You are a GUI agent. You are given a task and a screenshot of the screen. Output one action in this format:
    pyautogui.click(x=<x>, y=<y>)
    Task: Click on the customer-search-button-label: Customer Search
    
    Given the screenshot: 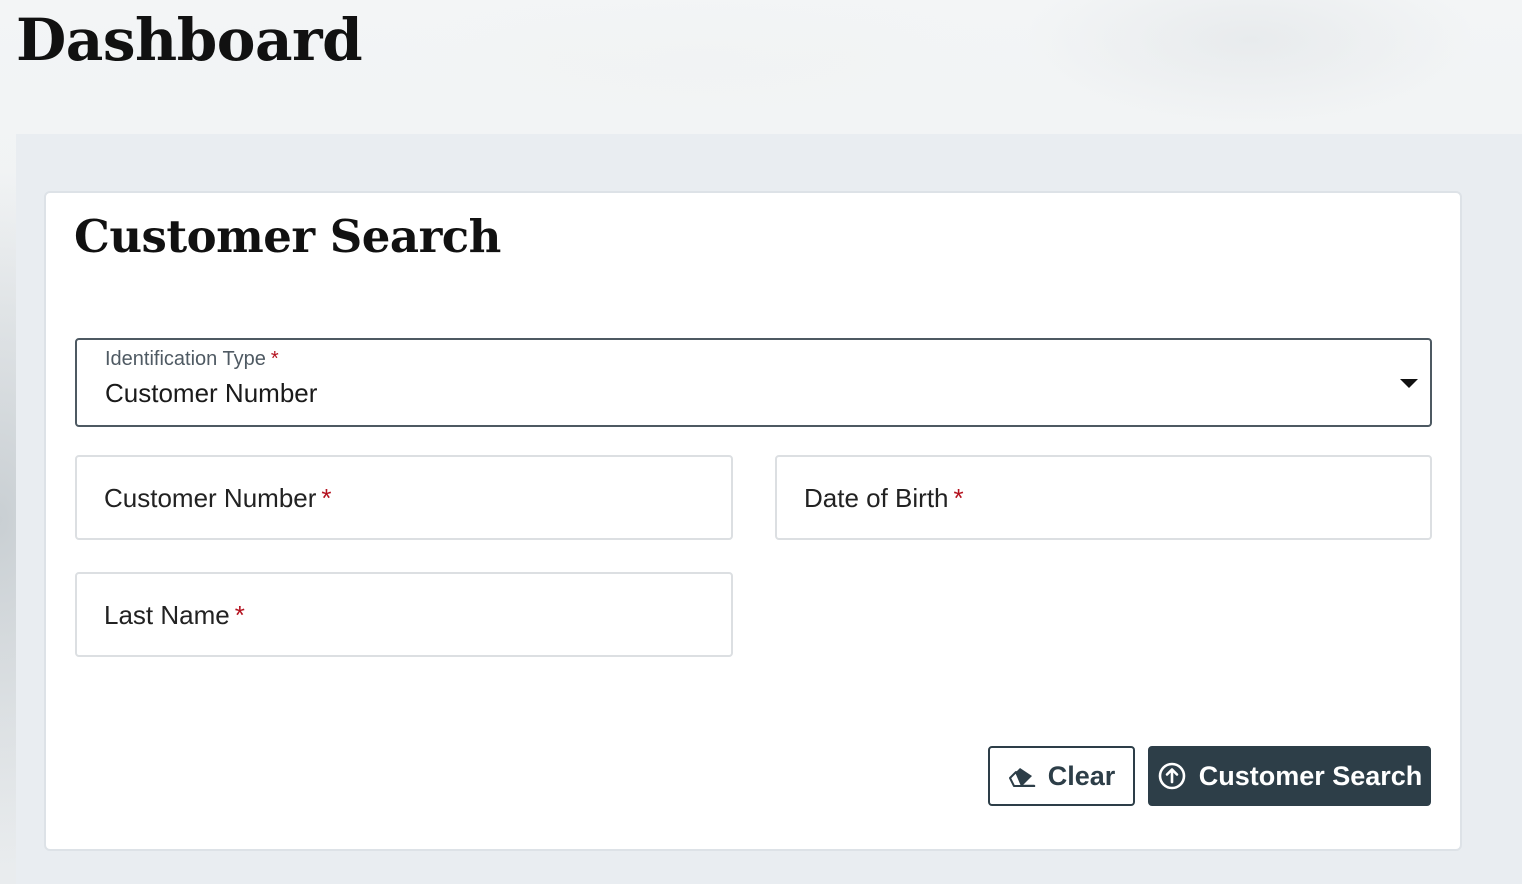 What is the action you would take?
    pyautogui.click(x=1310, y=775)
    